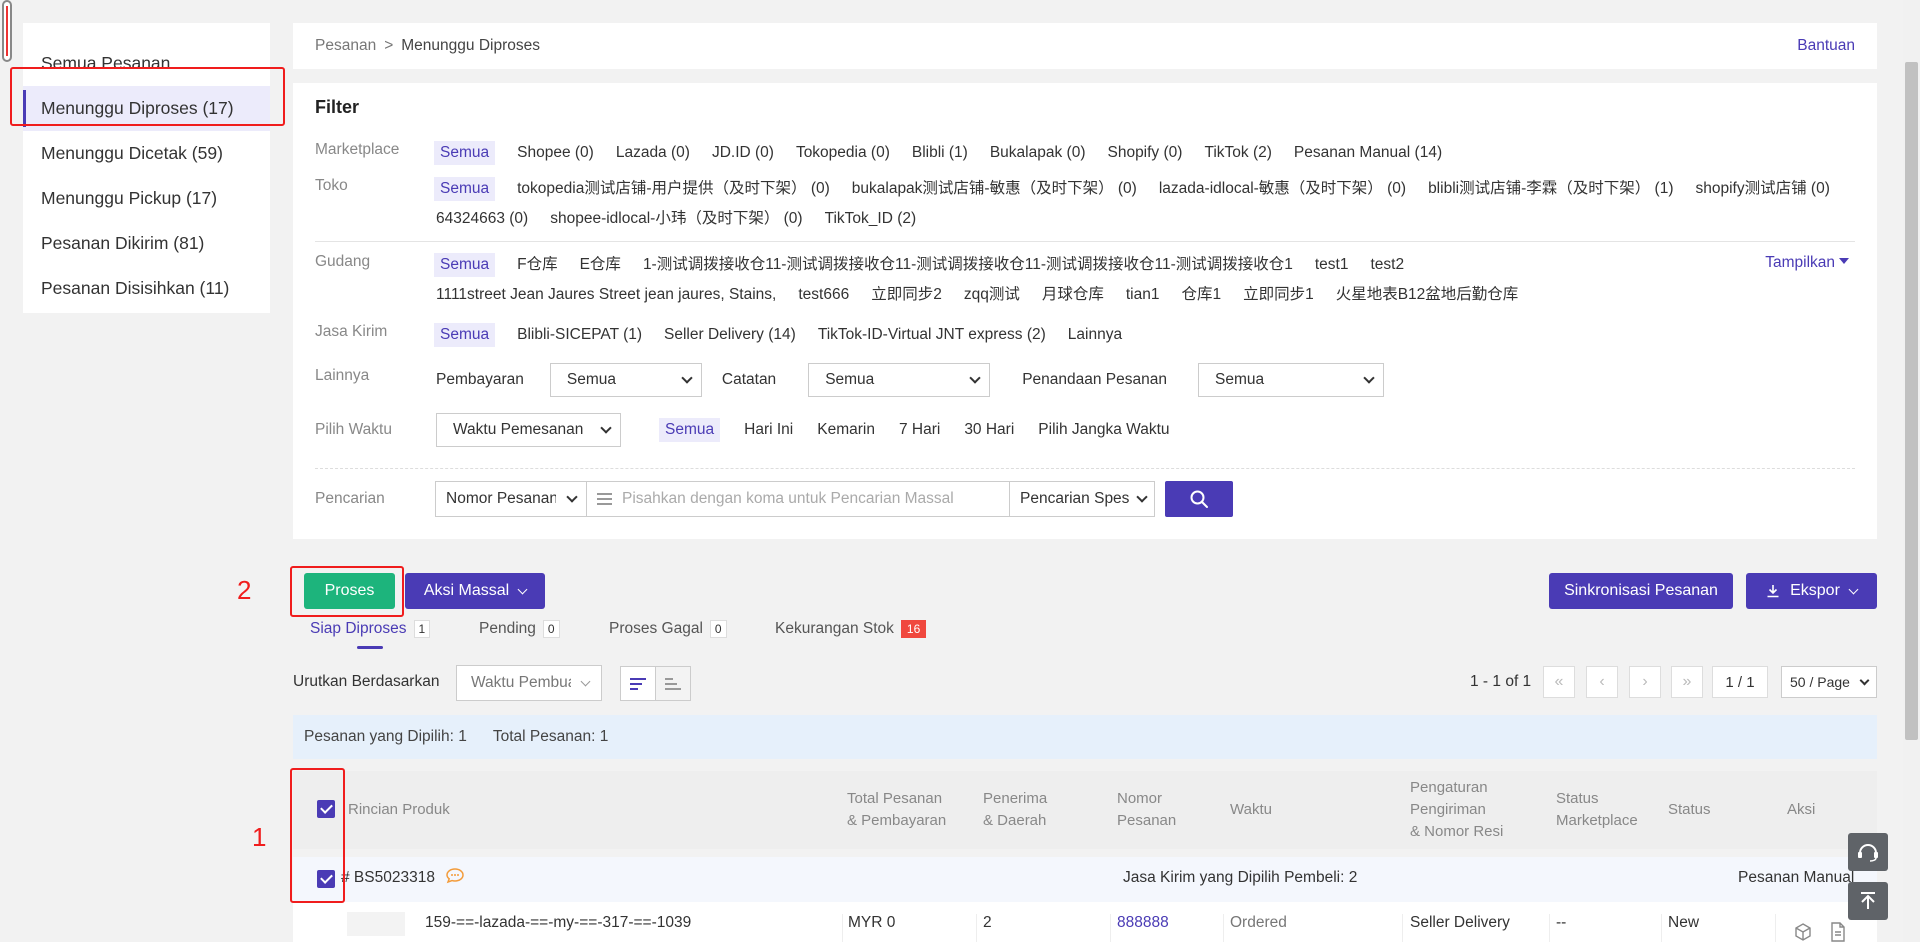  What do you see at coordinates (1763, 189) in the screenshot?
I see `toko-option: shopify测试店铺 (0)` at bounding box center [1763, 189].